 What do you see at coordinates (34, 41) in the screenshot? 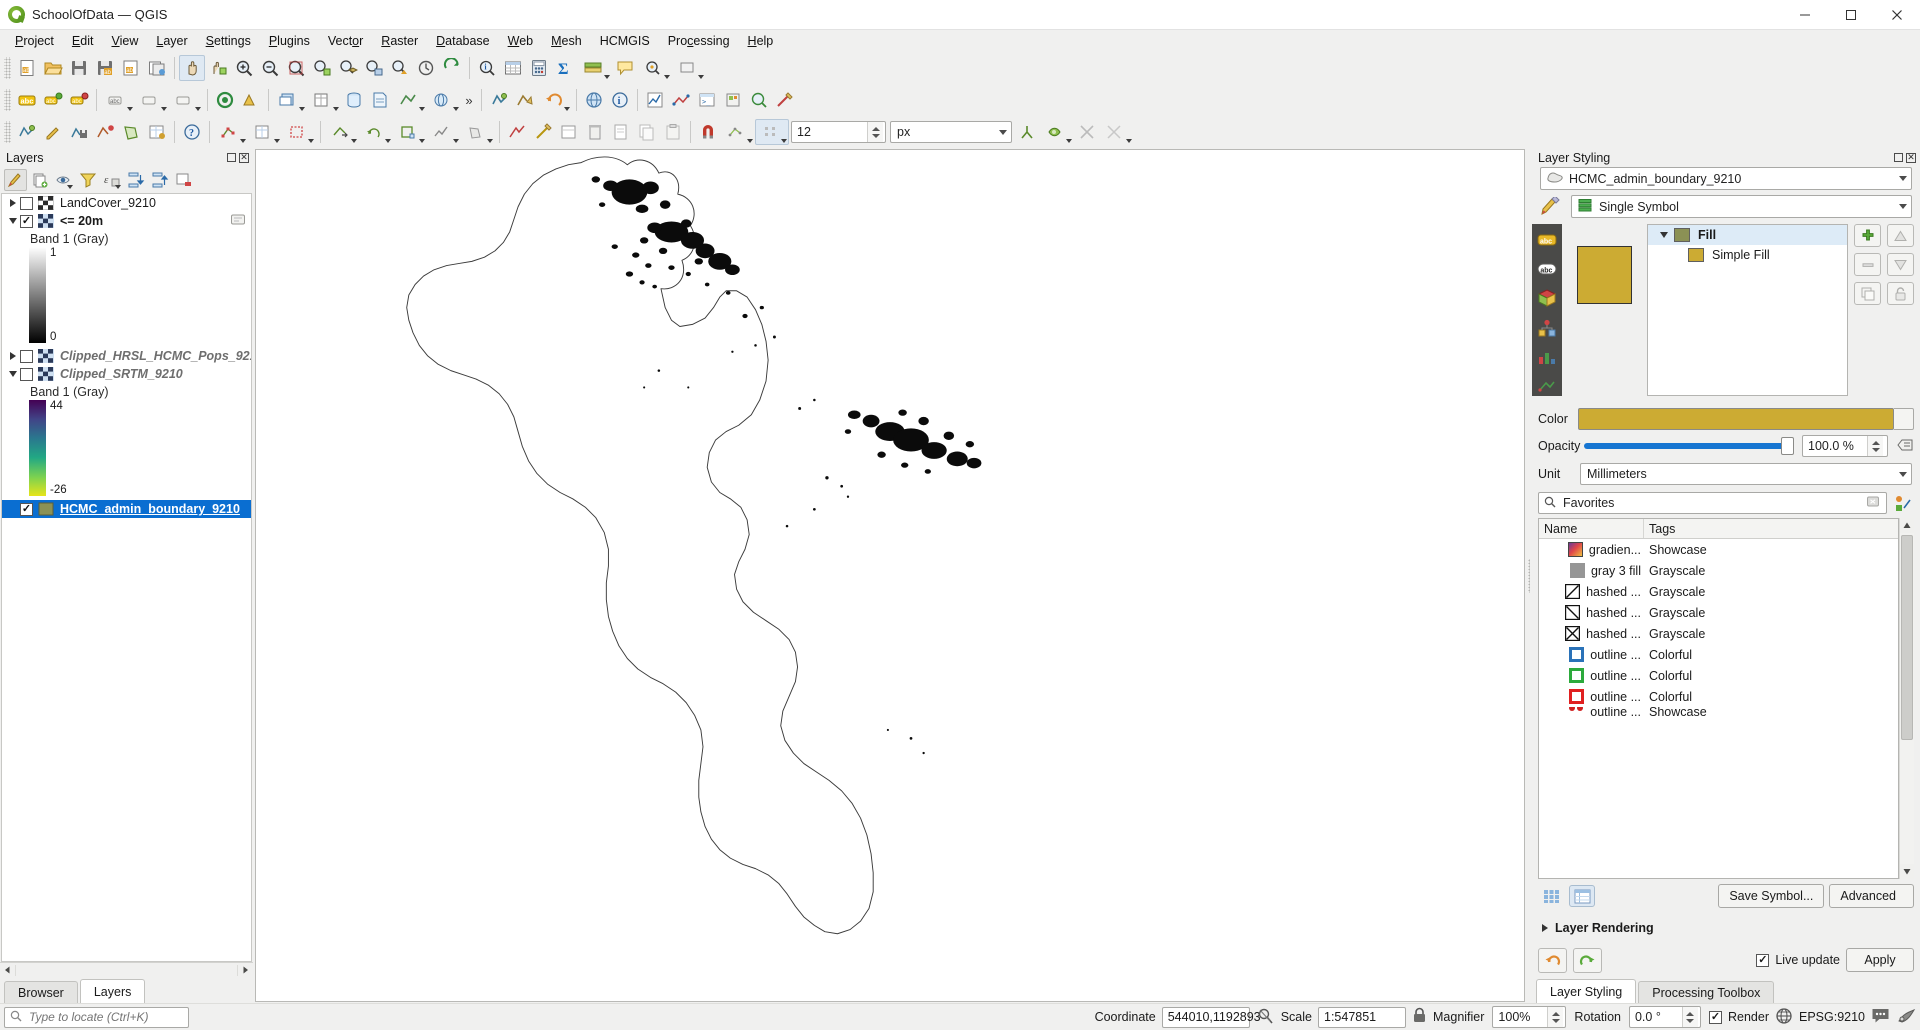
I see `menu-project: Project` at bounding box center [34, 41].